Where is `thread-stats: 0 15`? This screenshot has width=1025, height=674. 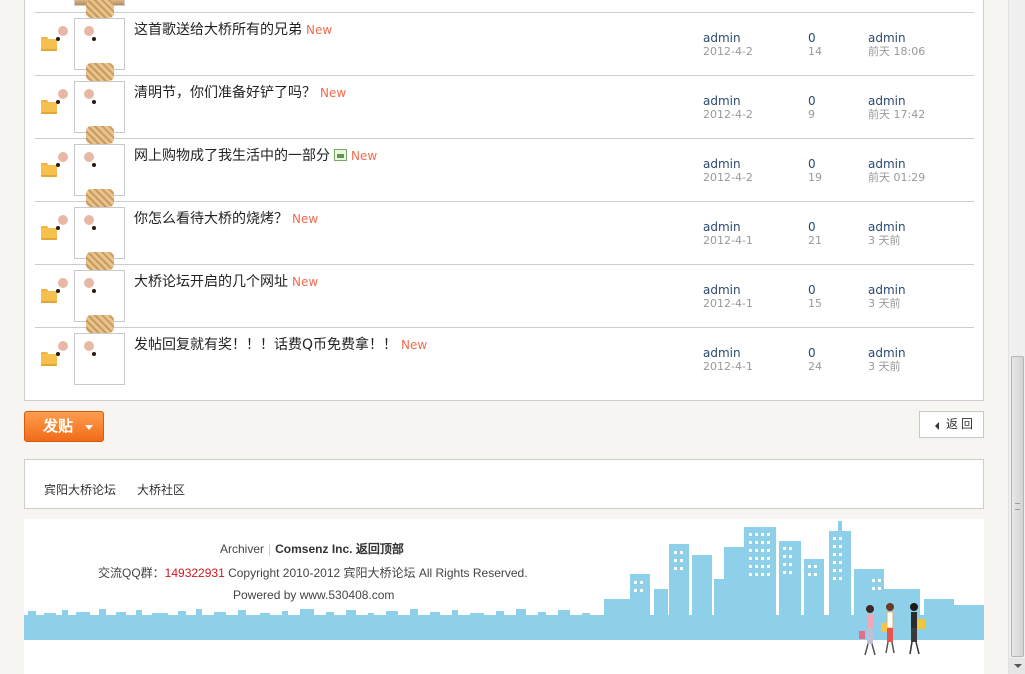
thread-stats: 0 15 is located at coordinates (815, 297).